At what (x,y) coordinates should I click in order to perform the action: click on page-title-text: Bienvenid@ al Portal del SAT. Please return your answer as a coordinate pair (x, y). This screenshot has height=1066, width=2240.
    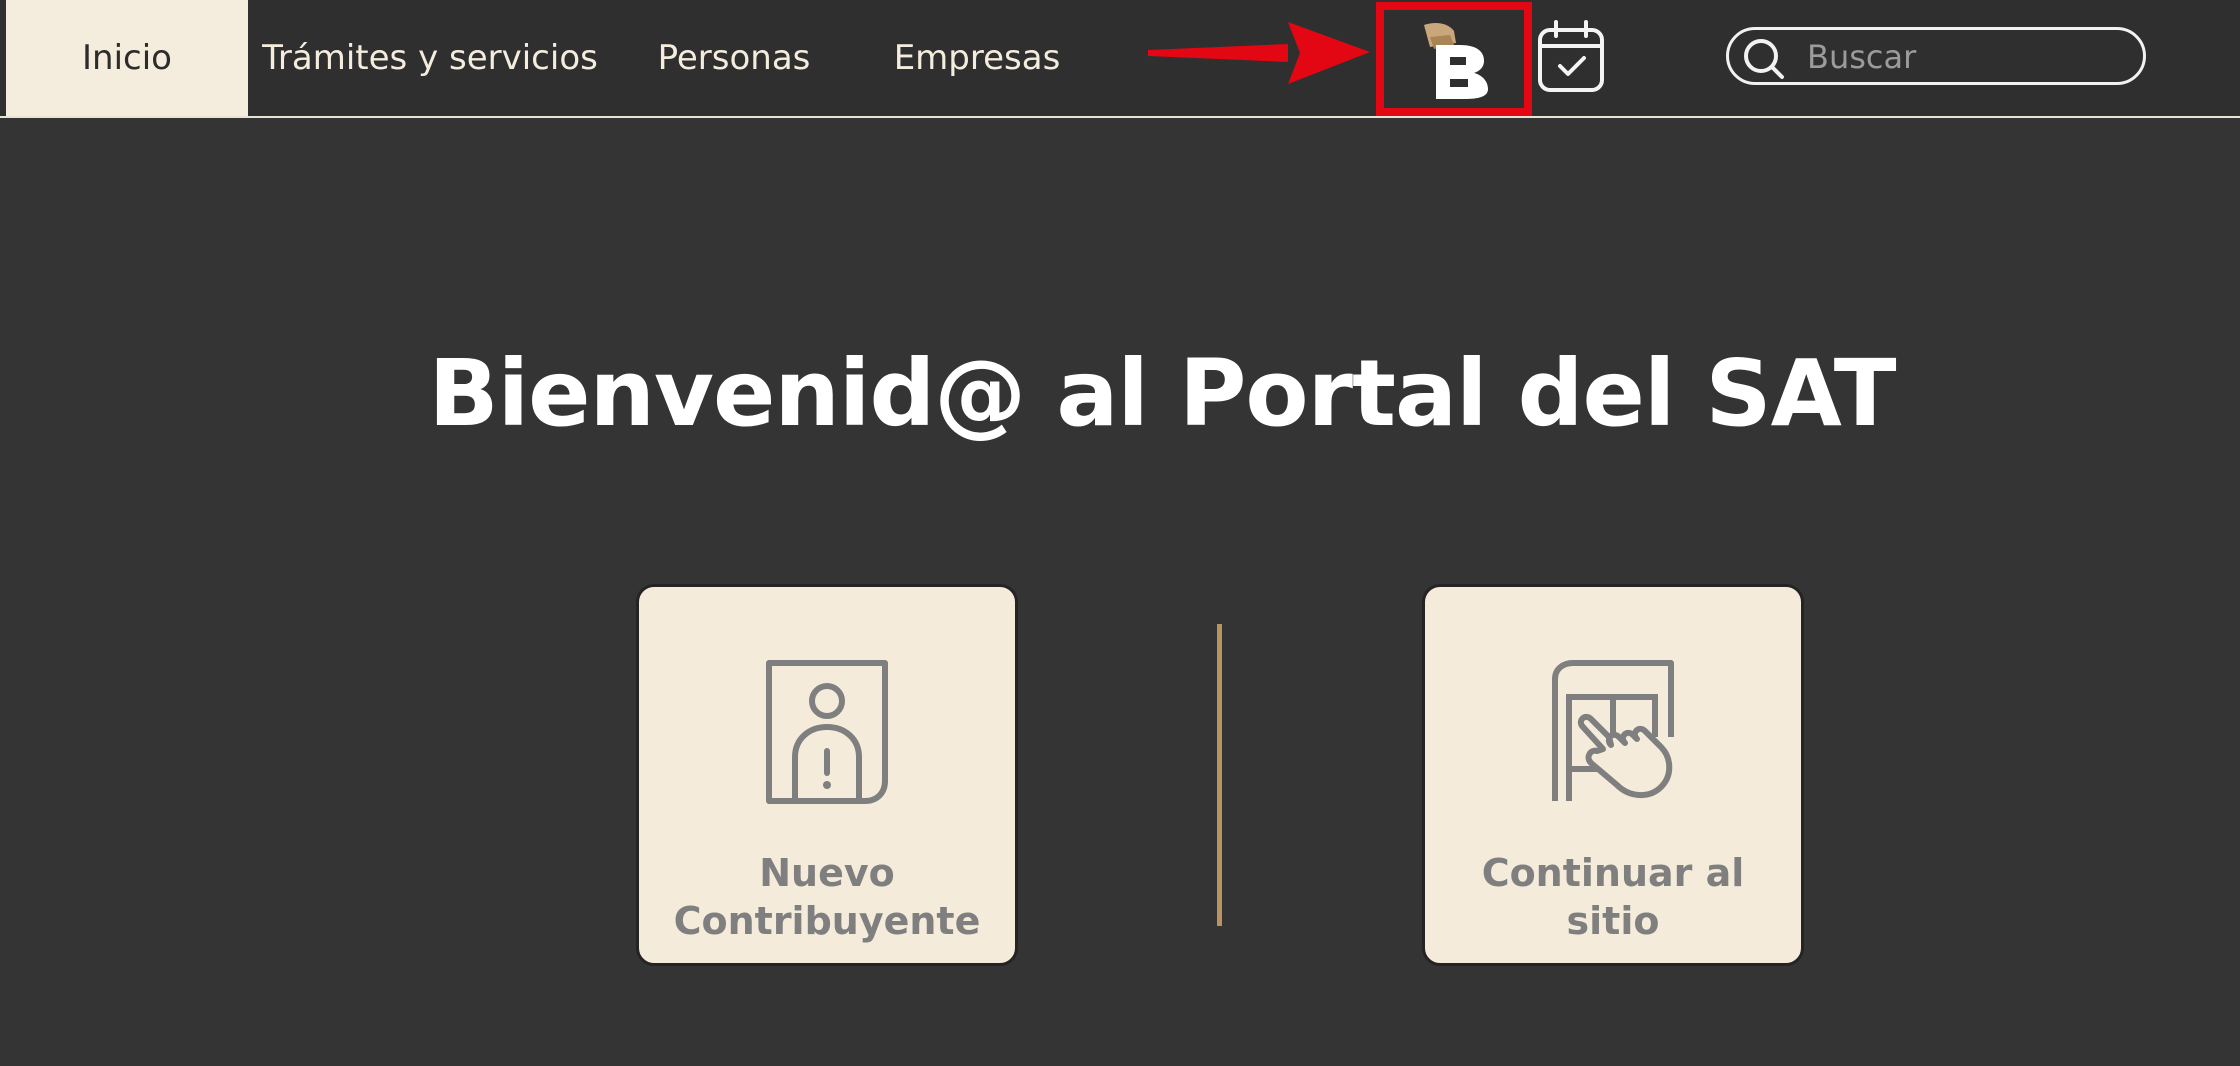
    Looking at the image, I should click on (1162, 393).